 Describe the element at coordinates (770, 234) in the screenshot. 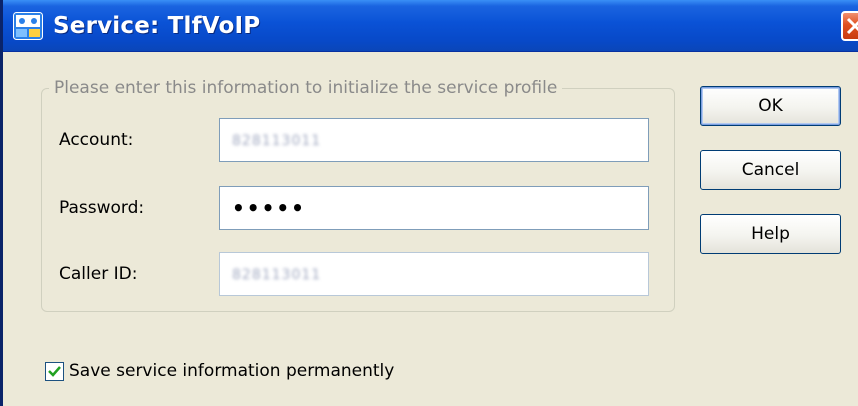

I see `help-button: Help` at that location.